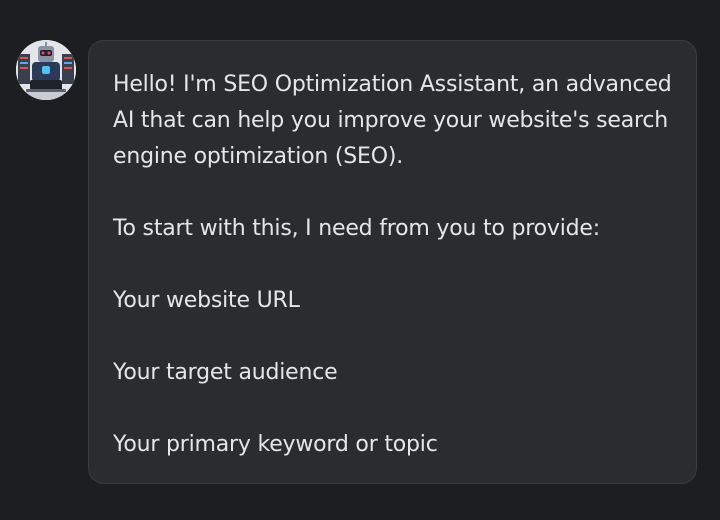 Image resolution: width=720 pixels, height=520 pixels. Describe the element at coordinates (225, 372) in the screenshot. I see `message-item-target-audience: Your target audience` at that location.